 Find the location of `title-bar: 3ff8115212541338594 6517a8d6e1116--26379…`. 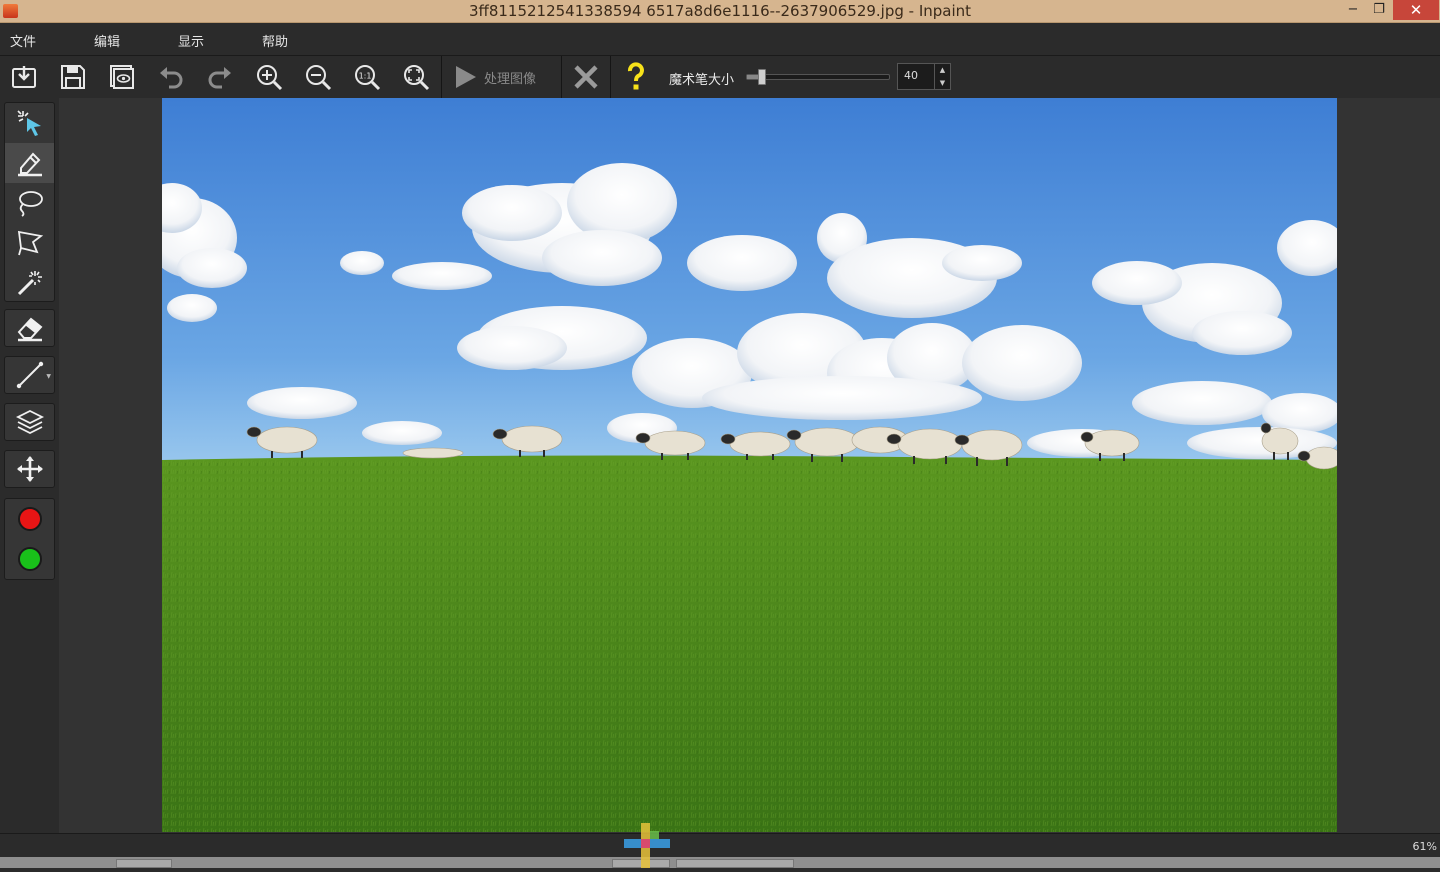

title-bar: 3ff8115212541338594 6517a8d6e1116--26379… is located at coordinates (720, 11).